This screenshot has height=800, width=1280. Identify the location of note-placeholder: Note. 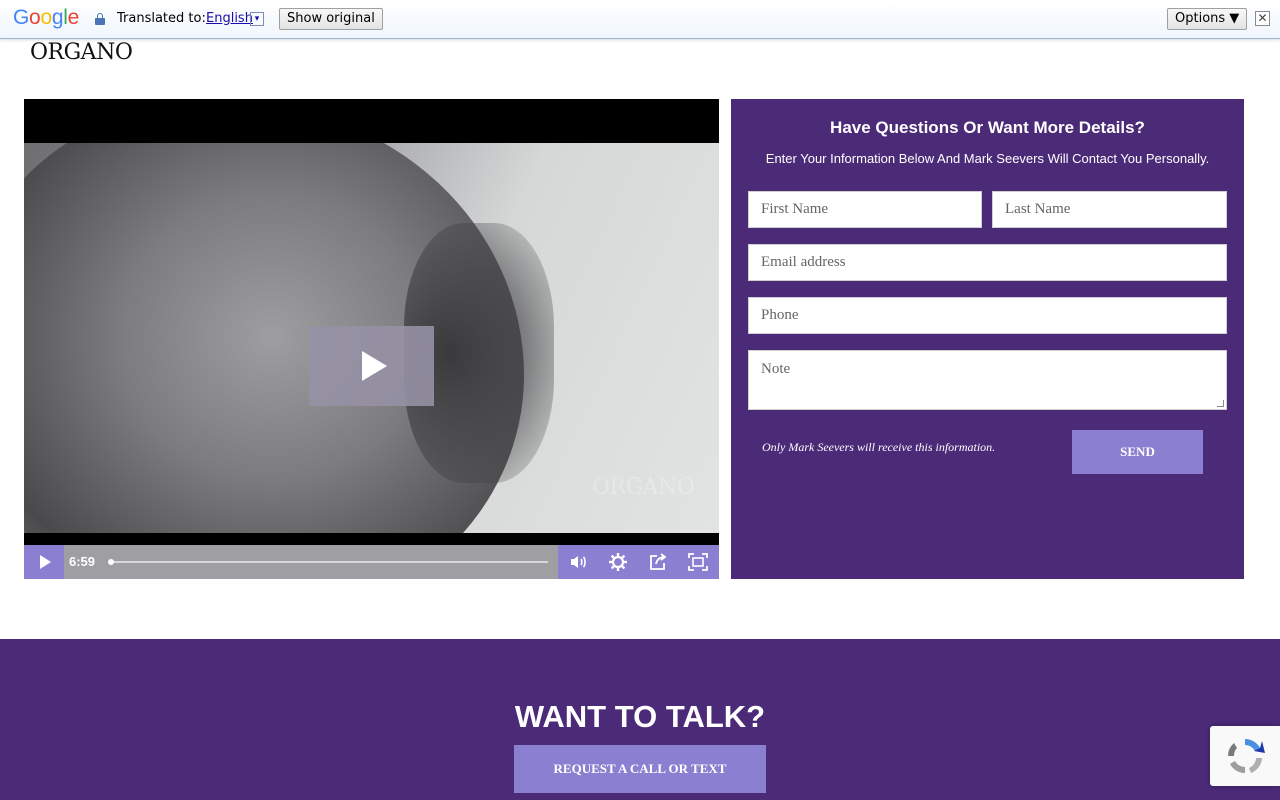
(776, 369).